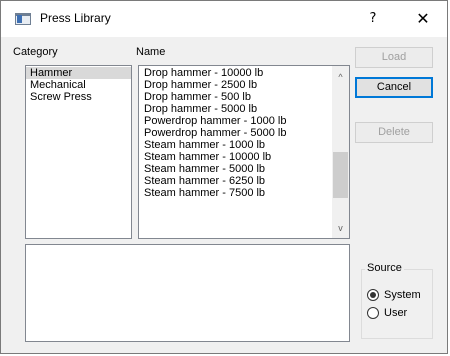  What do you see at coordinates (394, 87) in the screenshot?
I see `cancel-button: Cancel` at bounding box center [394, 87].